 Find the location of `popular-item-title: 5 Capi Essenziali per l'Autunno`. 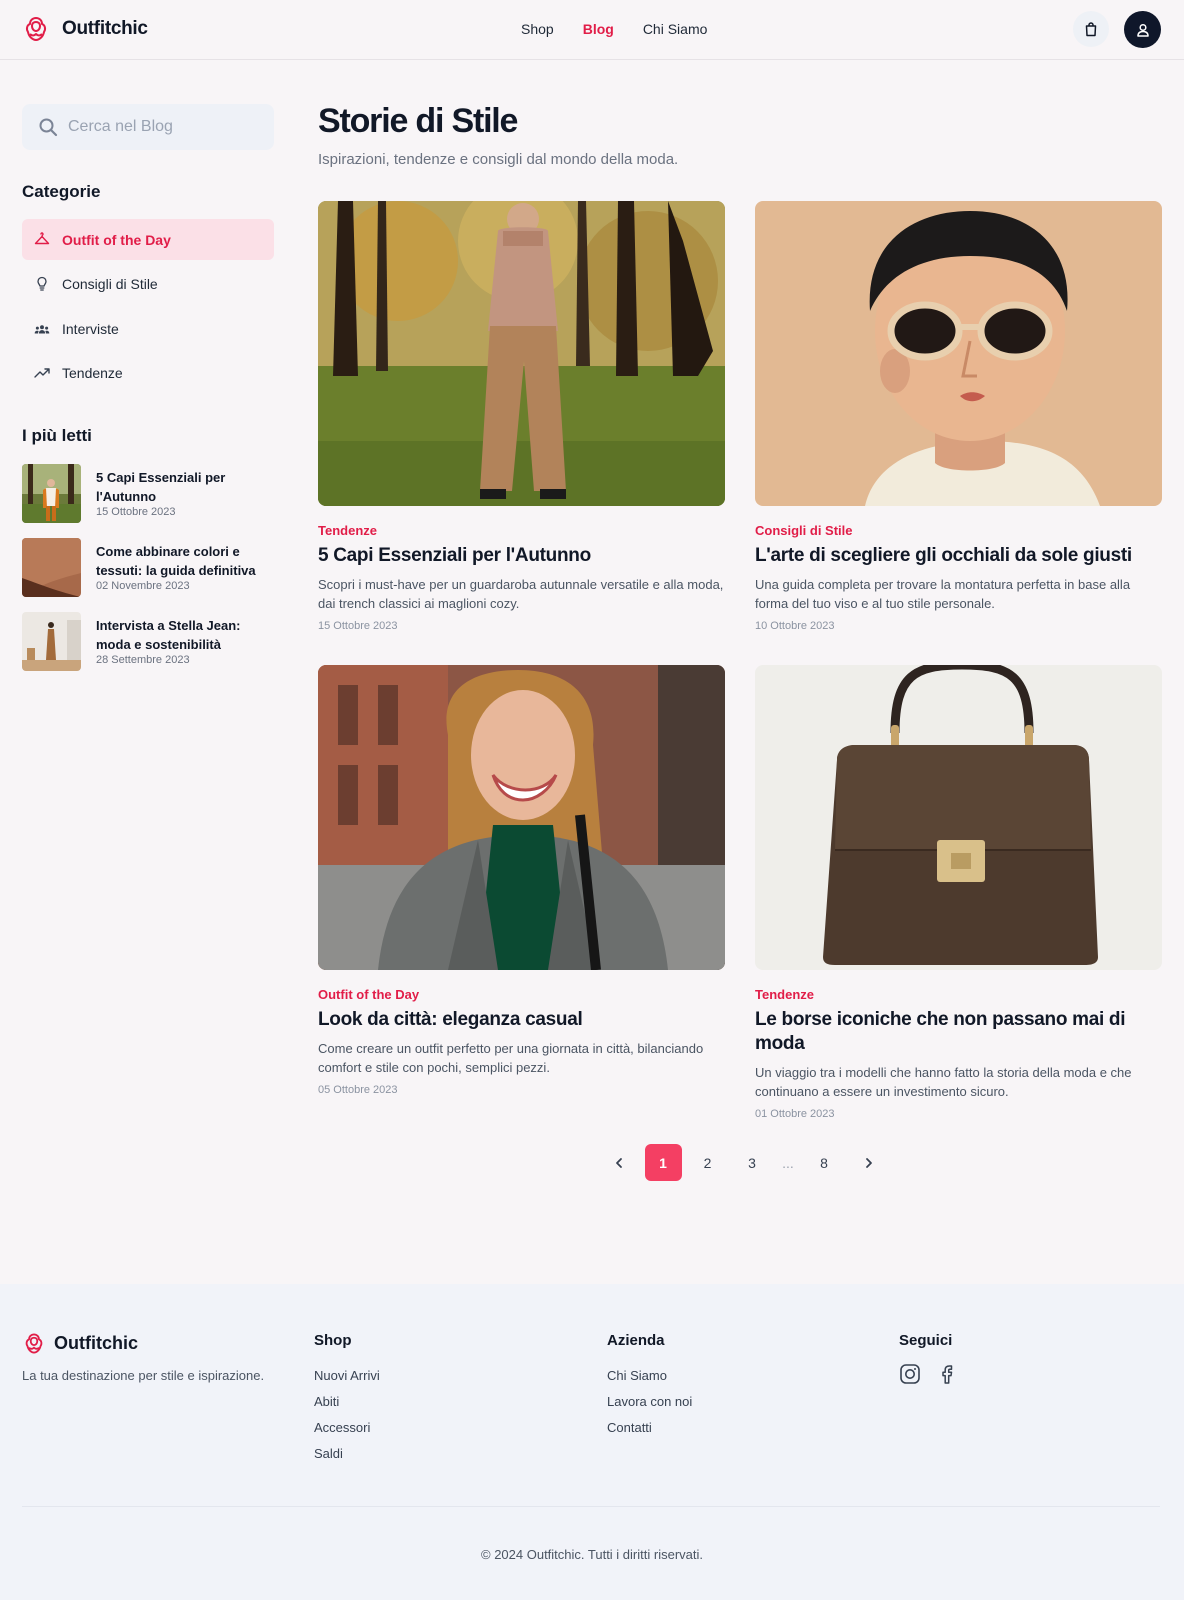

popular-item-title: 5 Capi Essenziali per l'Autunno is located at coordinates (161, 487).